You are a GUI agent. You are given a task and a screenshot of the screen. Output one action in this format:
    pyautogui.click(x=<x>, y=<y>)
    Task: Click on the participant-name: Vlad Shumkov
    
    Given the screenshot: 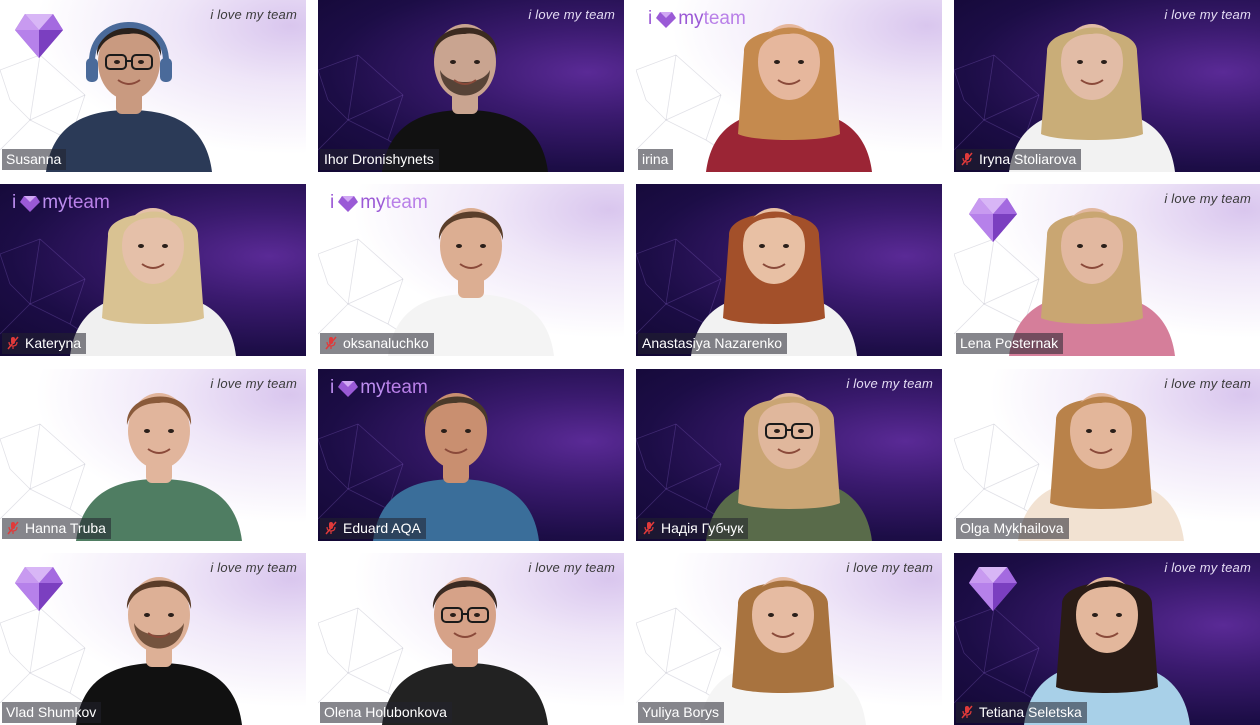 What is the action you would take?
    pyautogui.click(x=51, y=712)
    